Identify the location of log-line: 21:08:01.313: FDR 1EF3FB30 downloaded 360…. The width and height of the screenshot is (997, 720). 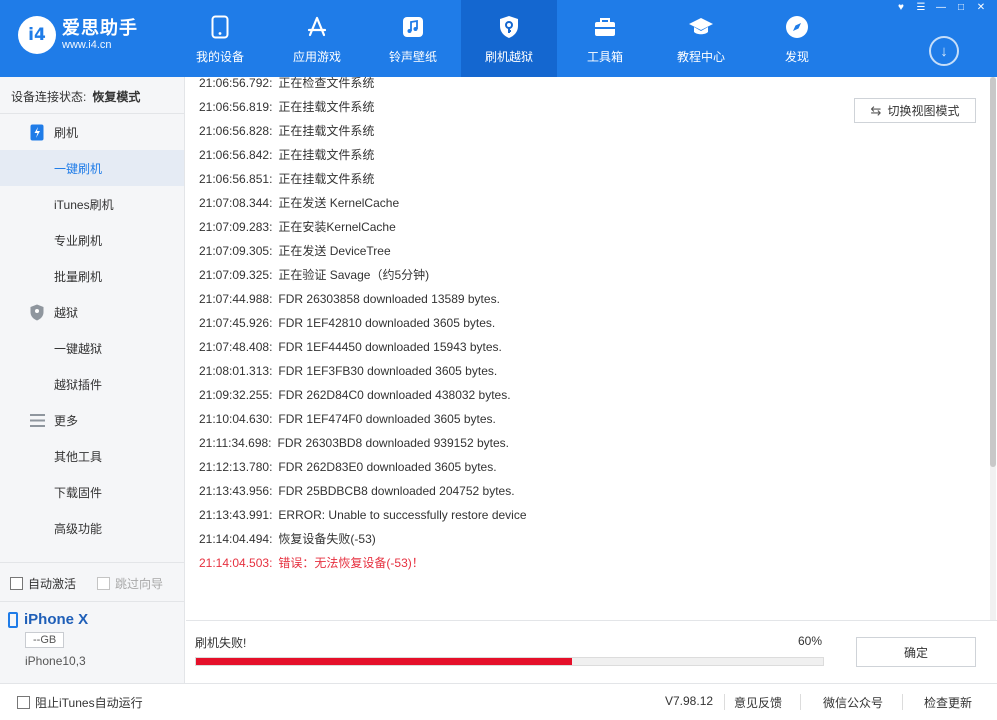
(348, 371).